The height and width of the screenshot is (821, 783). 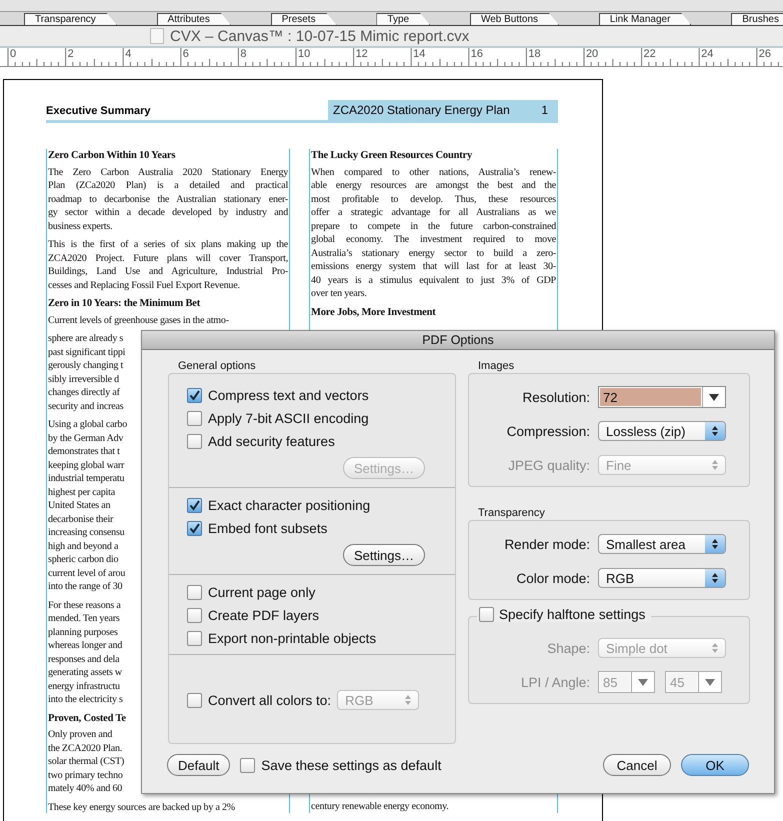 What do you see at coordinates (321, 592) in the screenshot?
I see `checkbox-option: Current page only` at bounding box center [321, 592].